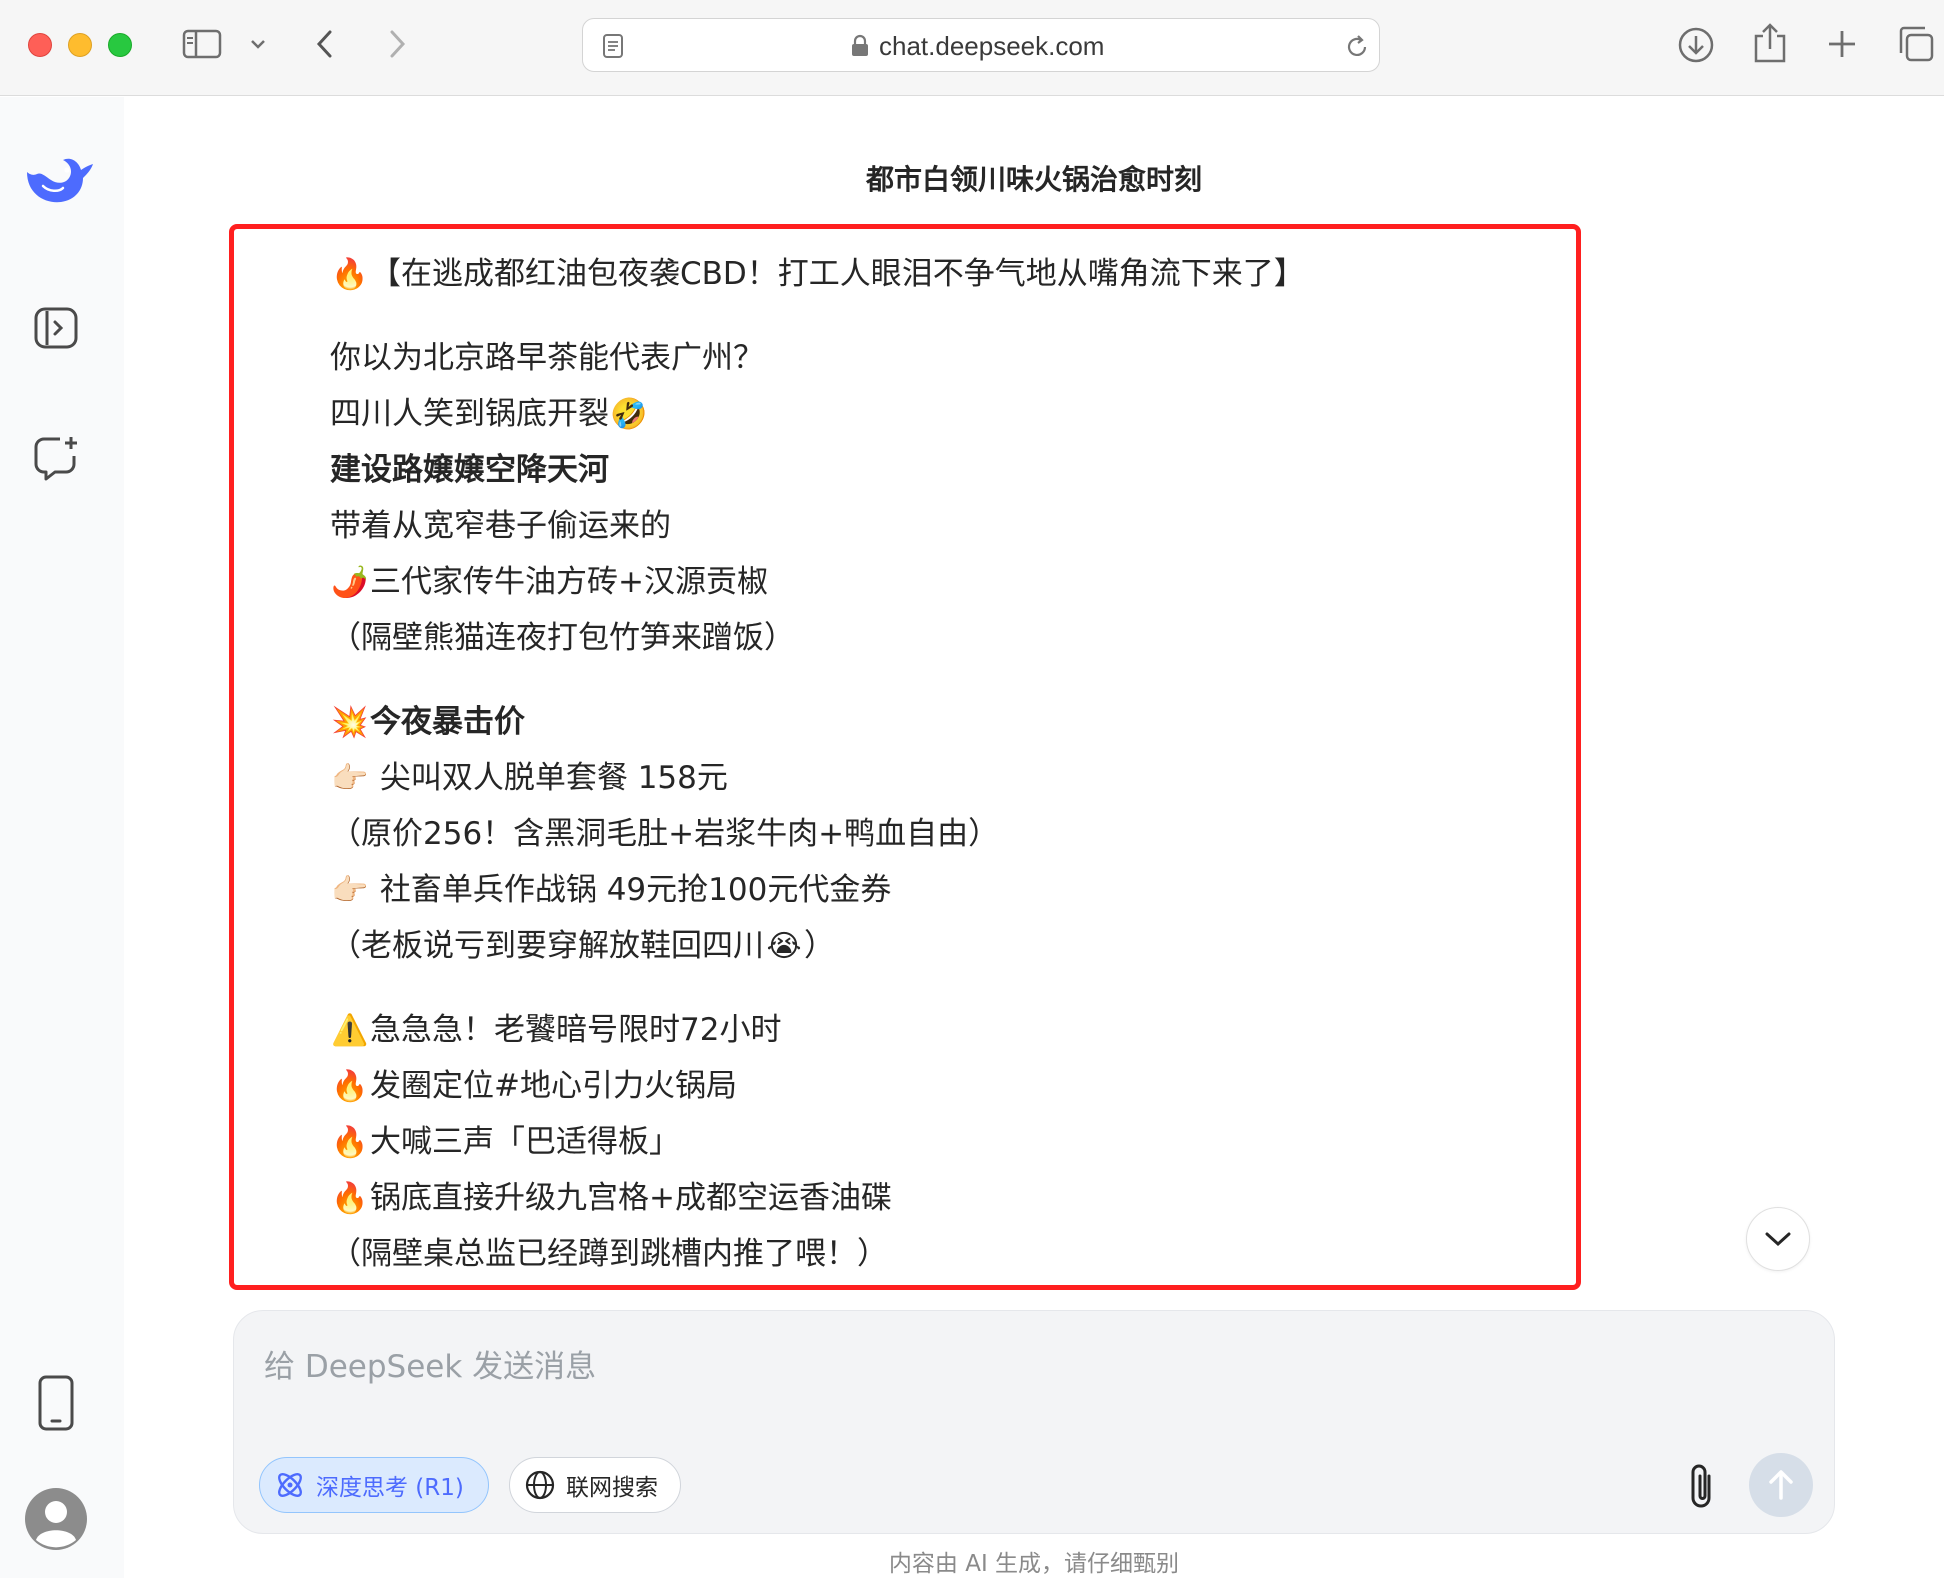  I want to click on chat-title: 都市白领川味火锅治愈时刻, so click(1033, 179).